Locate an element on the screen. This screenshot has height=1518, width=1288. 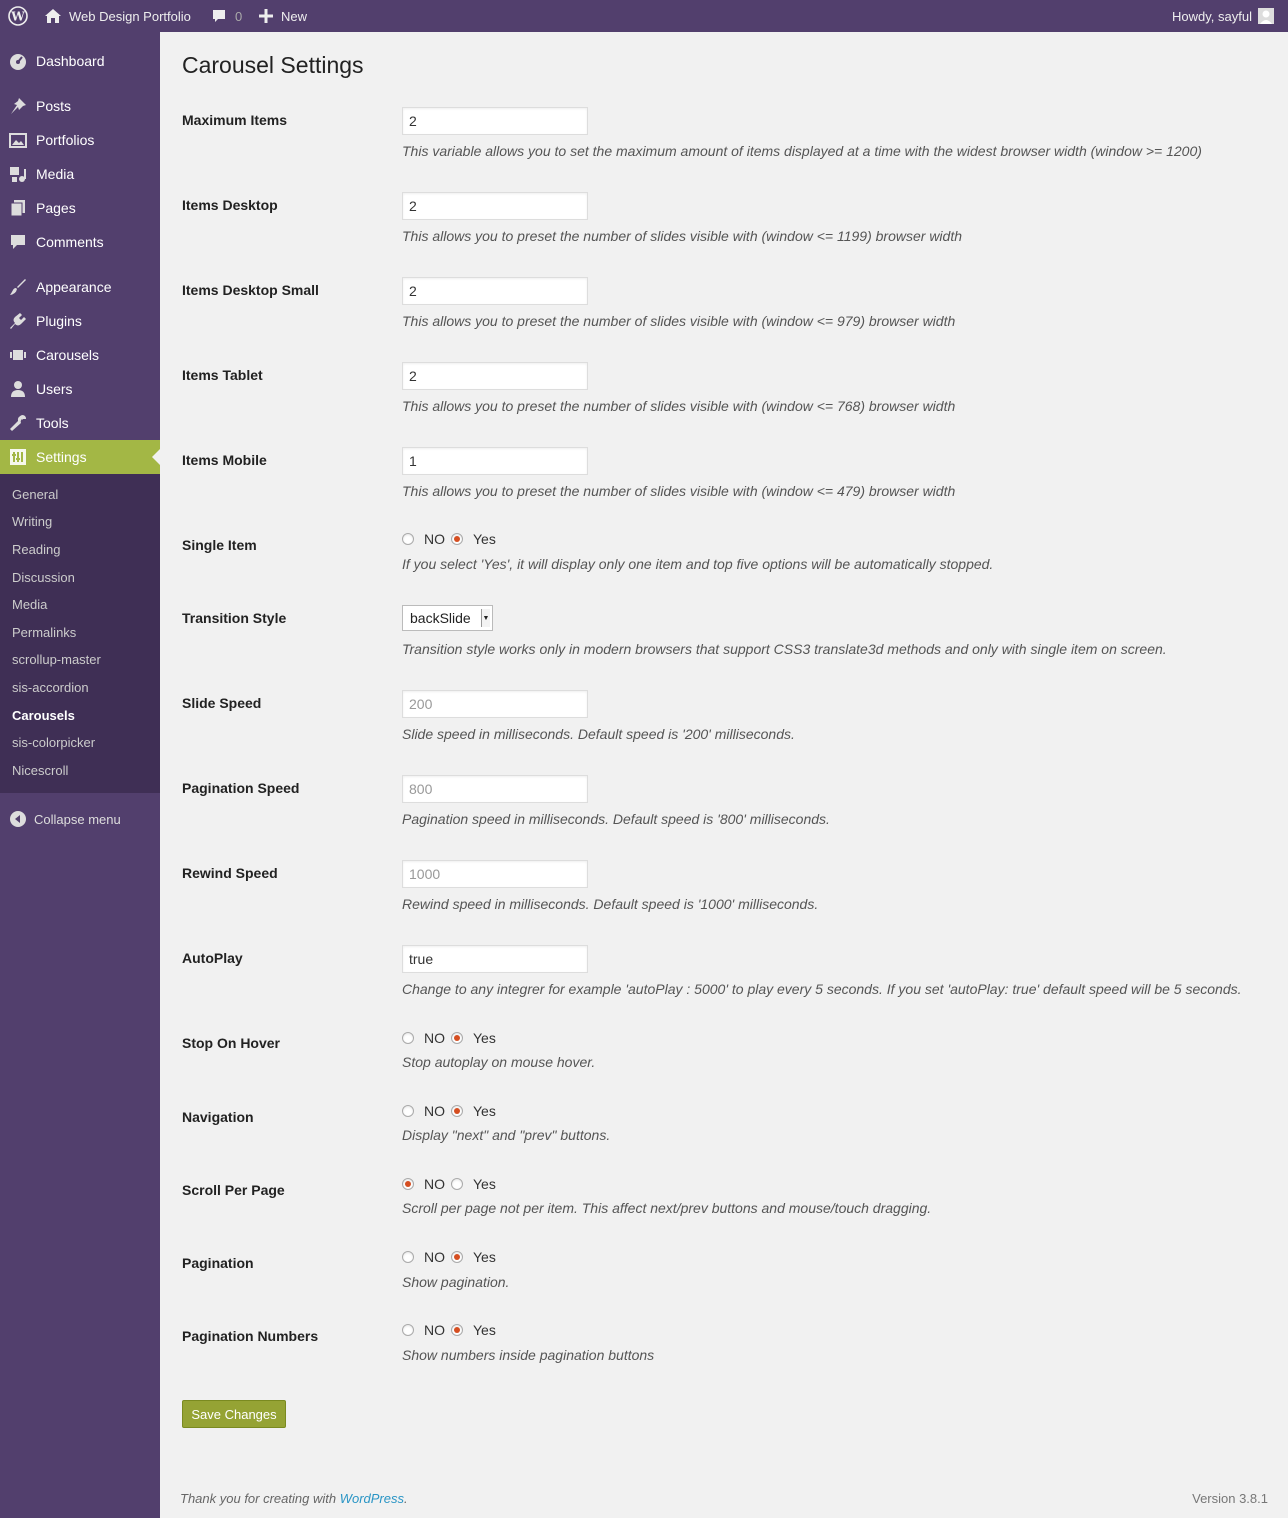
sidebar-item-users: Users is located at coordinates (80, 389).